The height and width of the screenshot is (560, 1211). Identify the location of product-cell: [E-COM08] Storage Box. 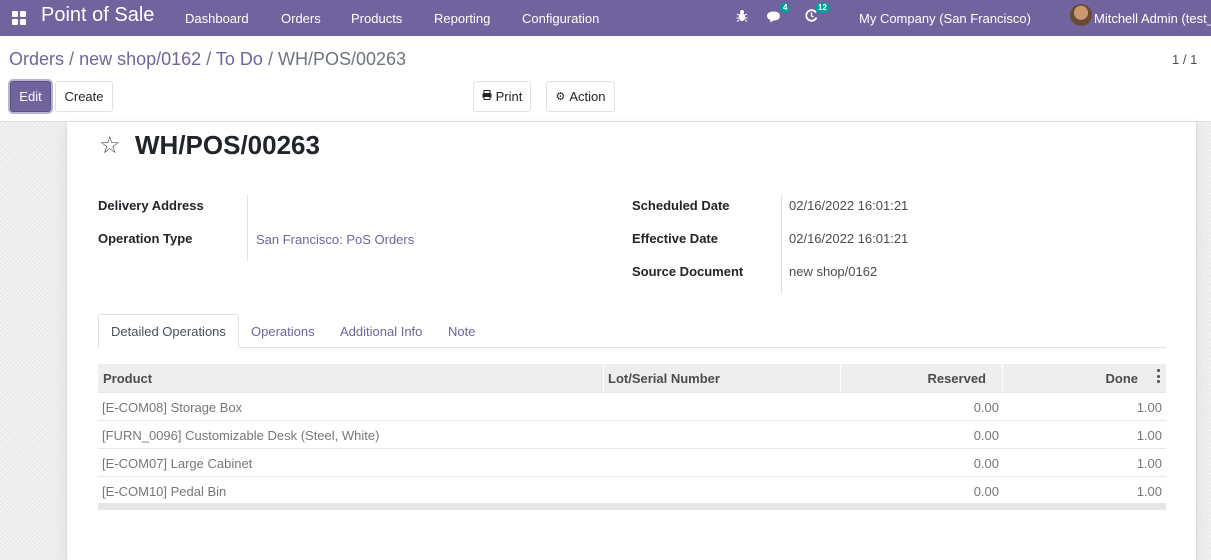
(172, 407).